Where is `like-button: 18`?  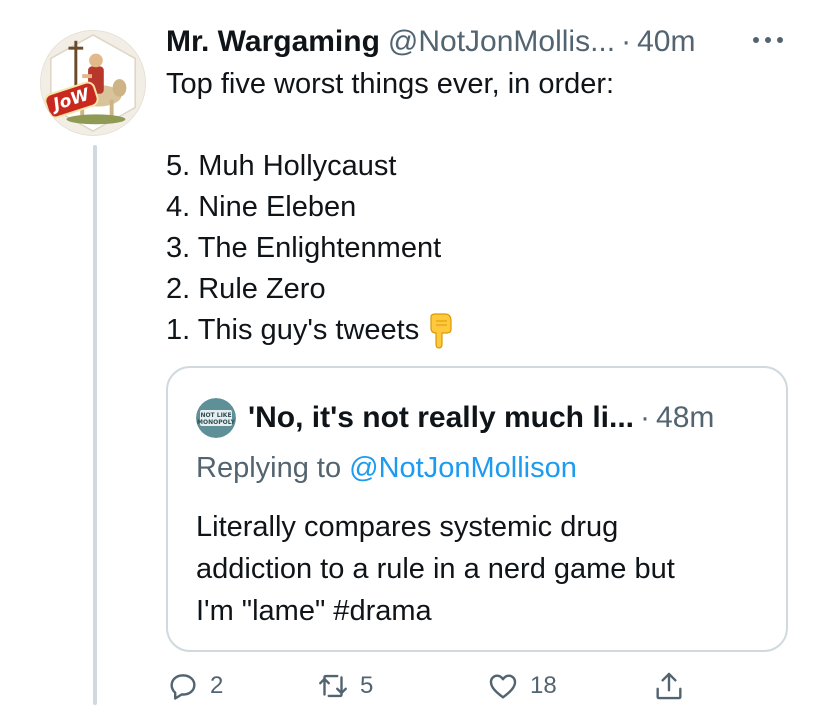
like-button: 18 is located at coordinates (521, 686).